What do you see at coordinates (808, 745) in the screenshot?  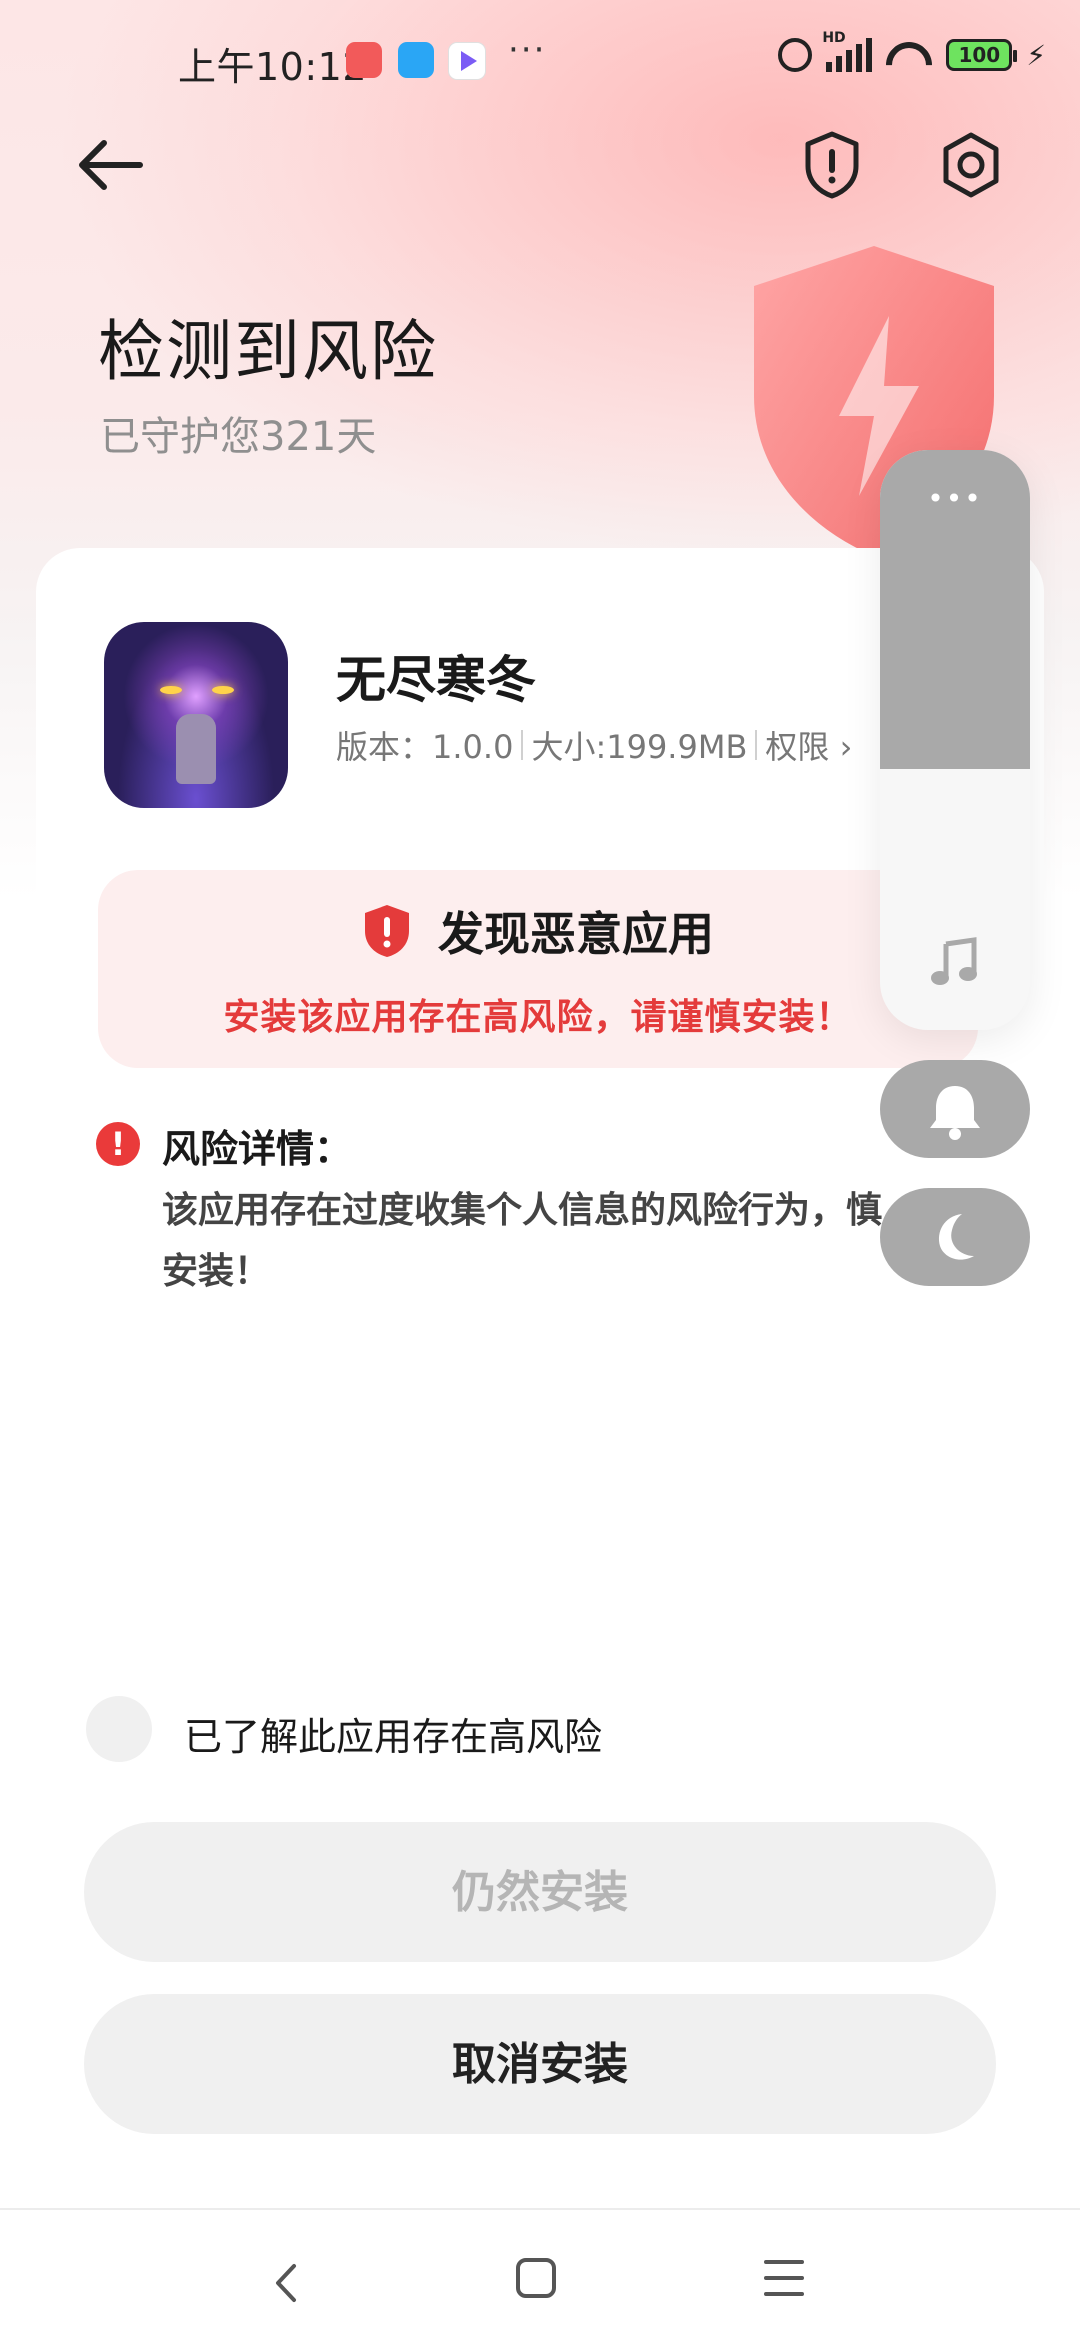 I see `permissions-link: 权限 ›` at bounding box center [808, 745].